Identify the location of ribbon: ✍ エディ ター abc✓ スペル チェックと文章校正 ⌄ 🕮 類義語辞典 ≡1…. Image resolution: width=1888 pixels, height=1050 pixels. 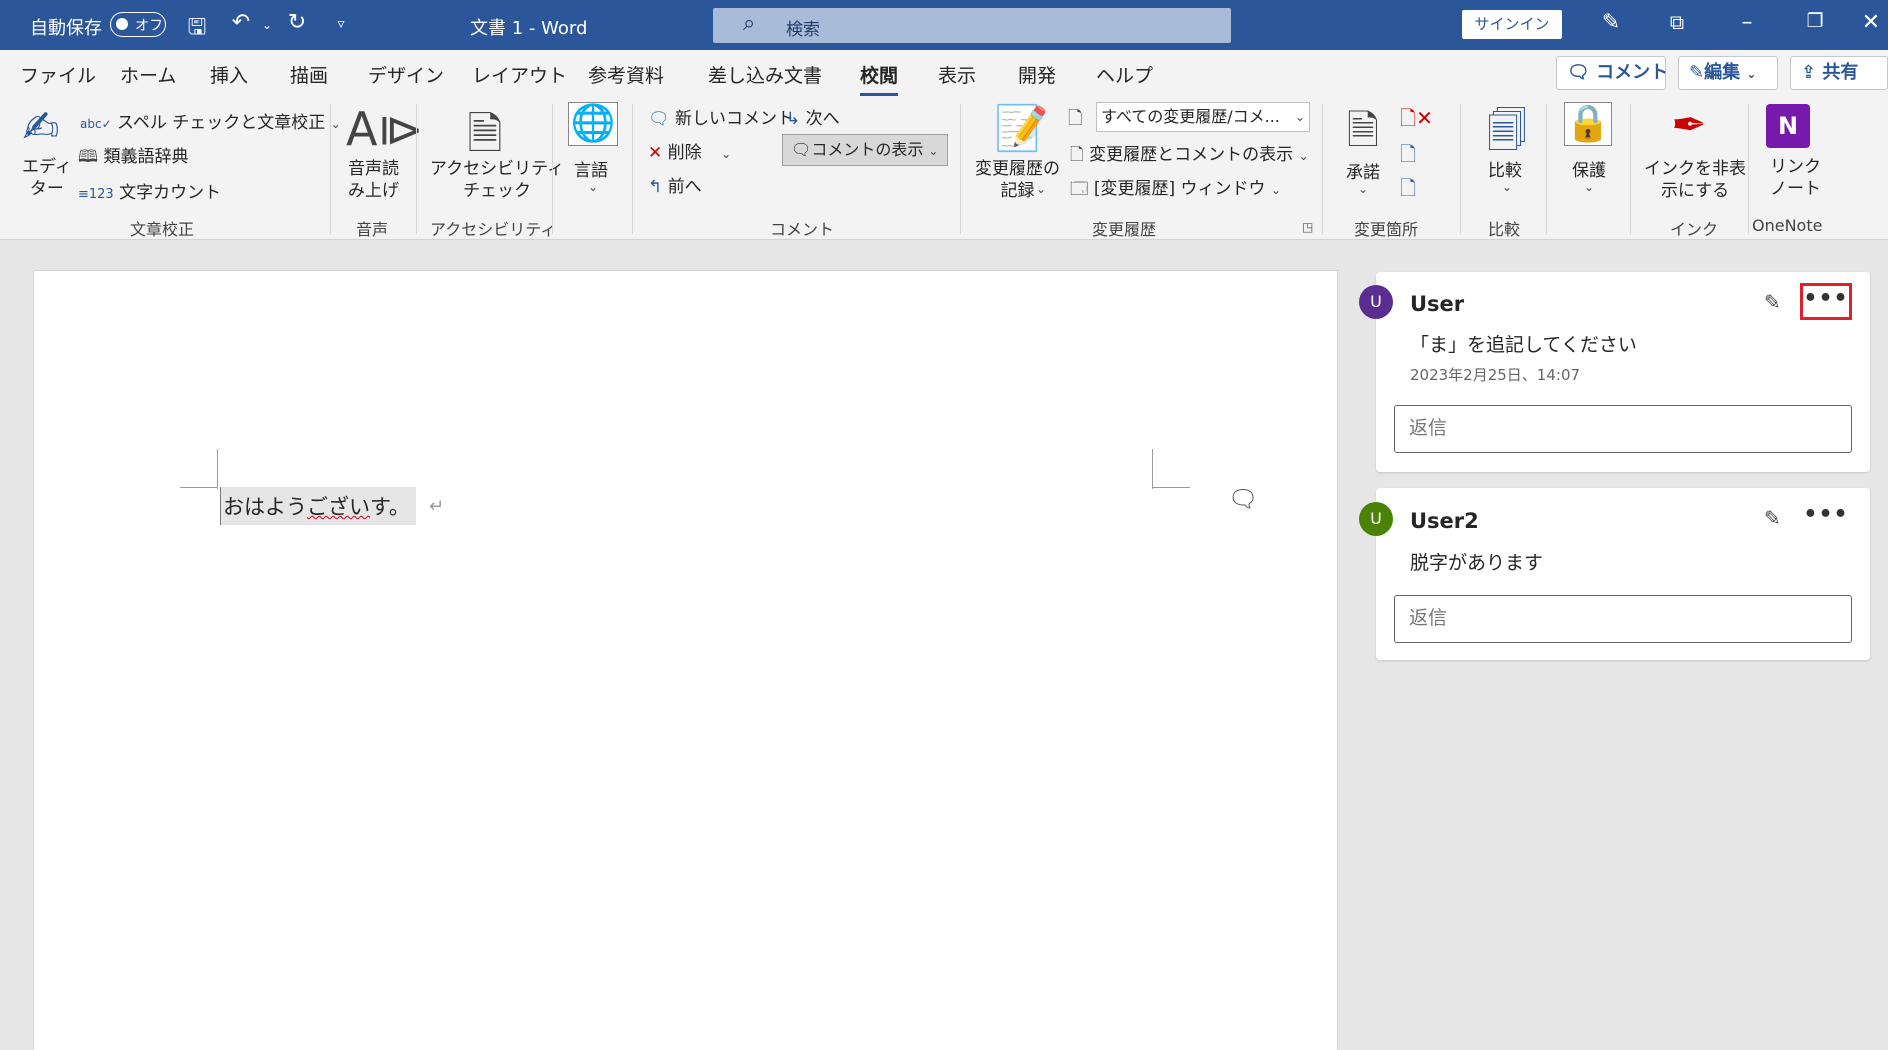
(944, 168).